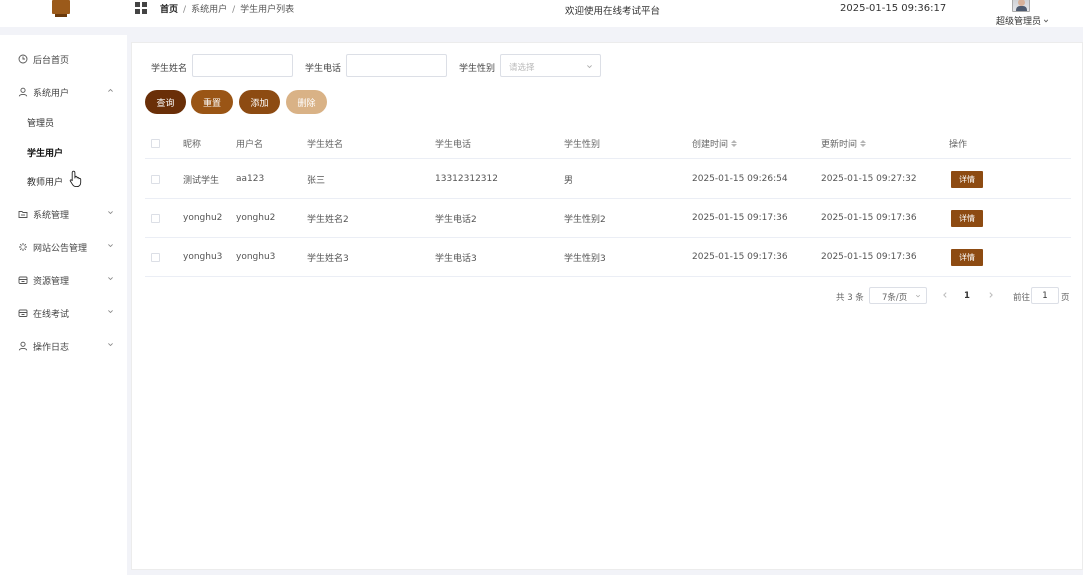  I want to click on cell-student-gender: 学生性别2, so click(585, 219).